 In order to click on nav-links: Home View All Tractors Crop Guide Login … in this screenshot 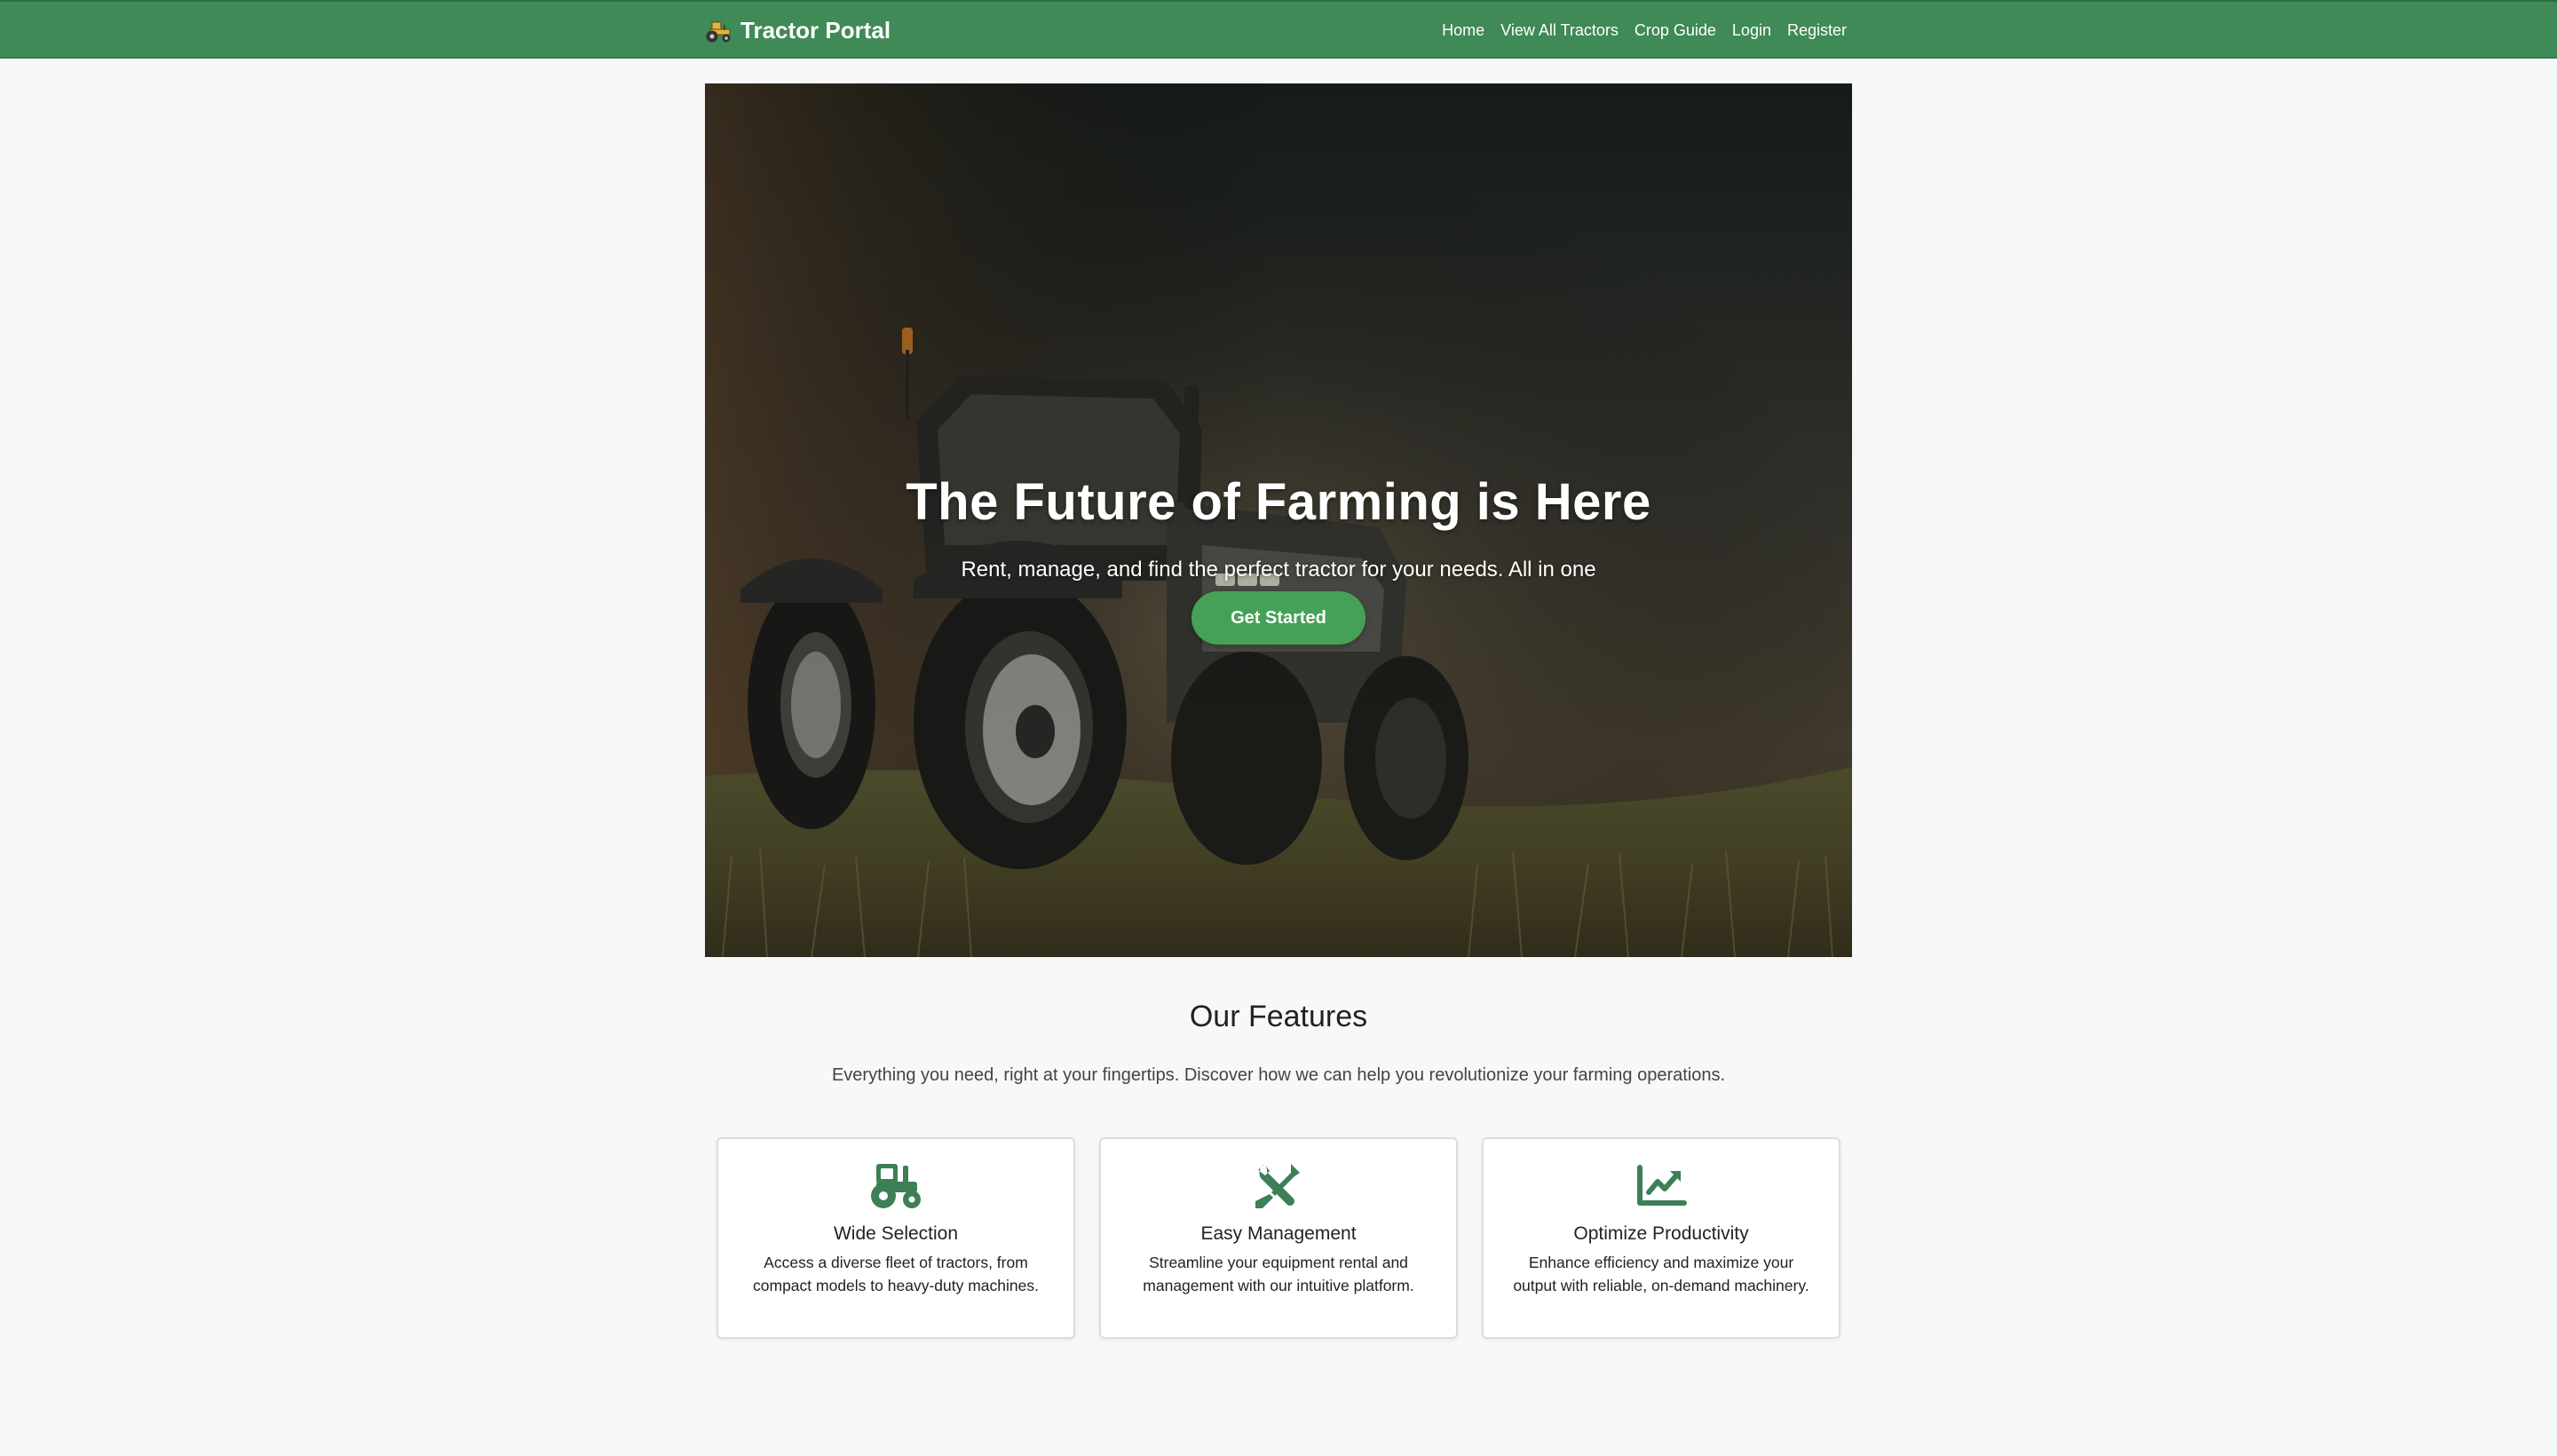, I will do `click(1644, 30)`.